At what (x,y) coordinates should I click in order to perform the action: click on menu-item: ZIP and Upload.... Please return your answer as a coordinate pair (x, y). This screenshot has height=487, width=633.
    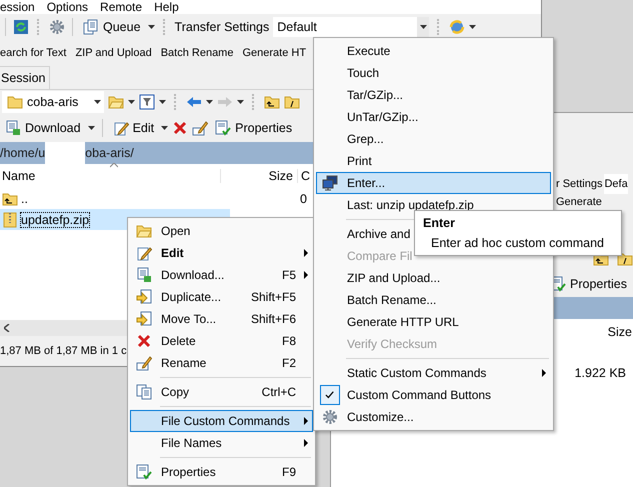
    Looking at the image, I should click on (433, 278).